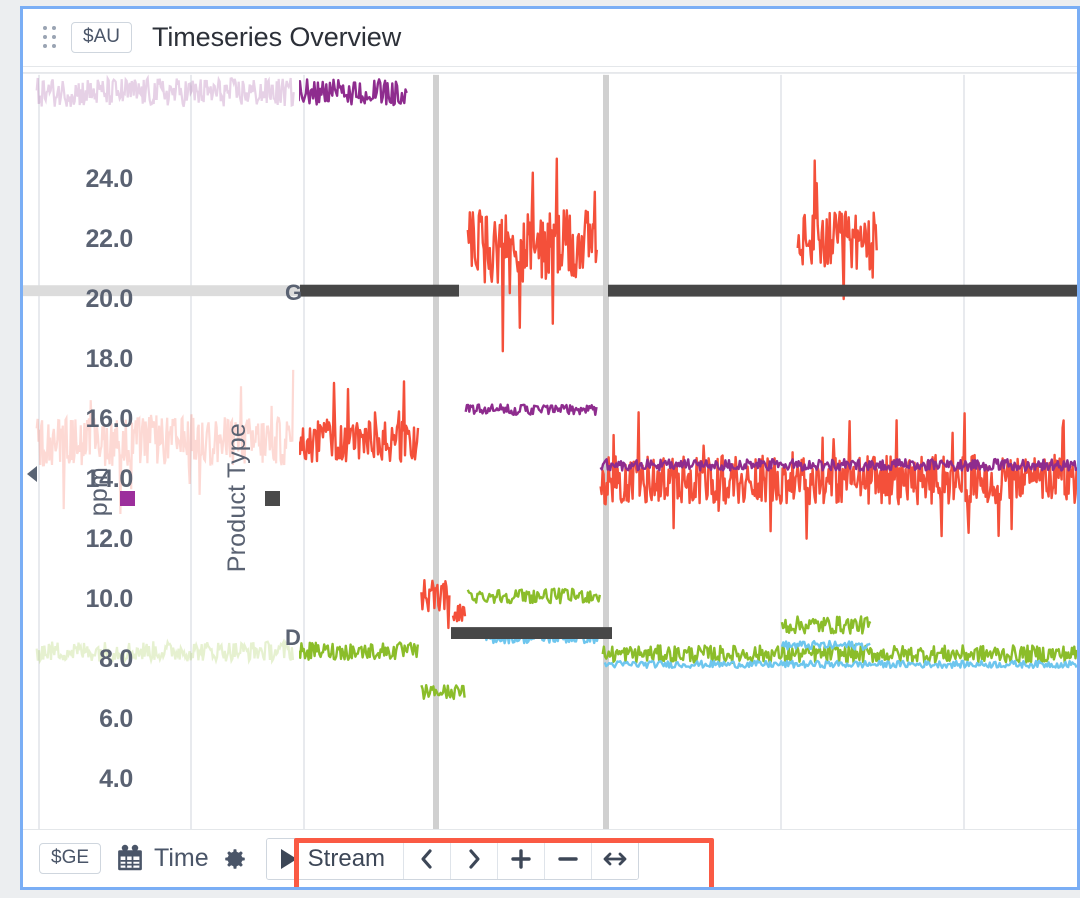  Describe the element at coordinates (50, 38) in the screenshot. I see `drag-dots-icon` at that location.